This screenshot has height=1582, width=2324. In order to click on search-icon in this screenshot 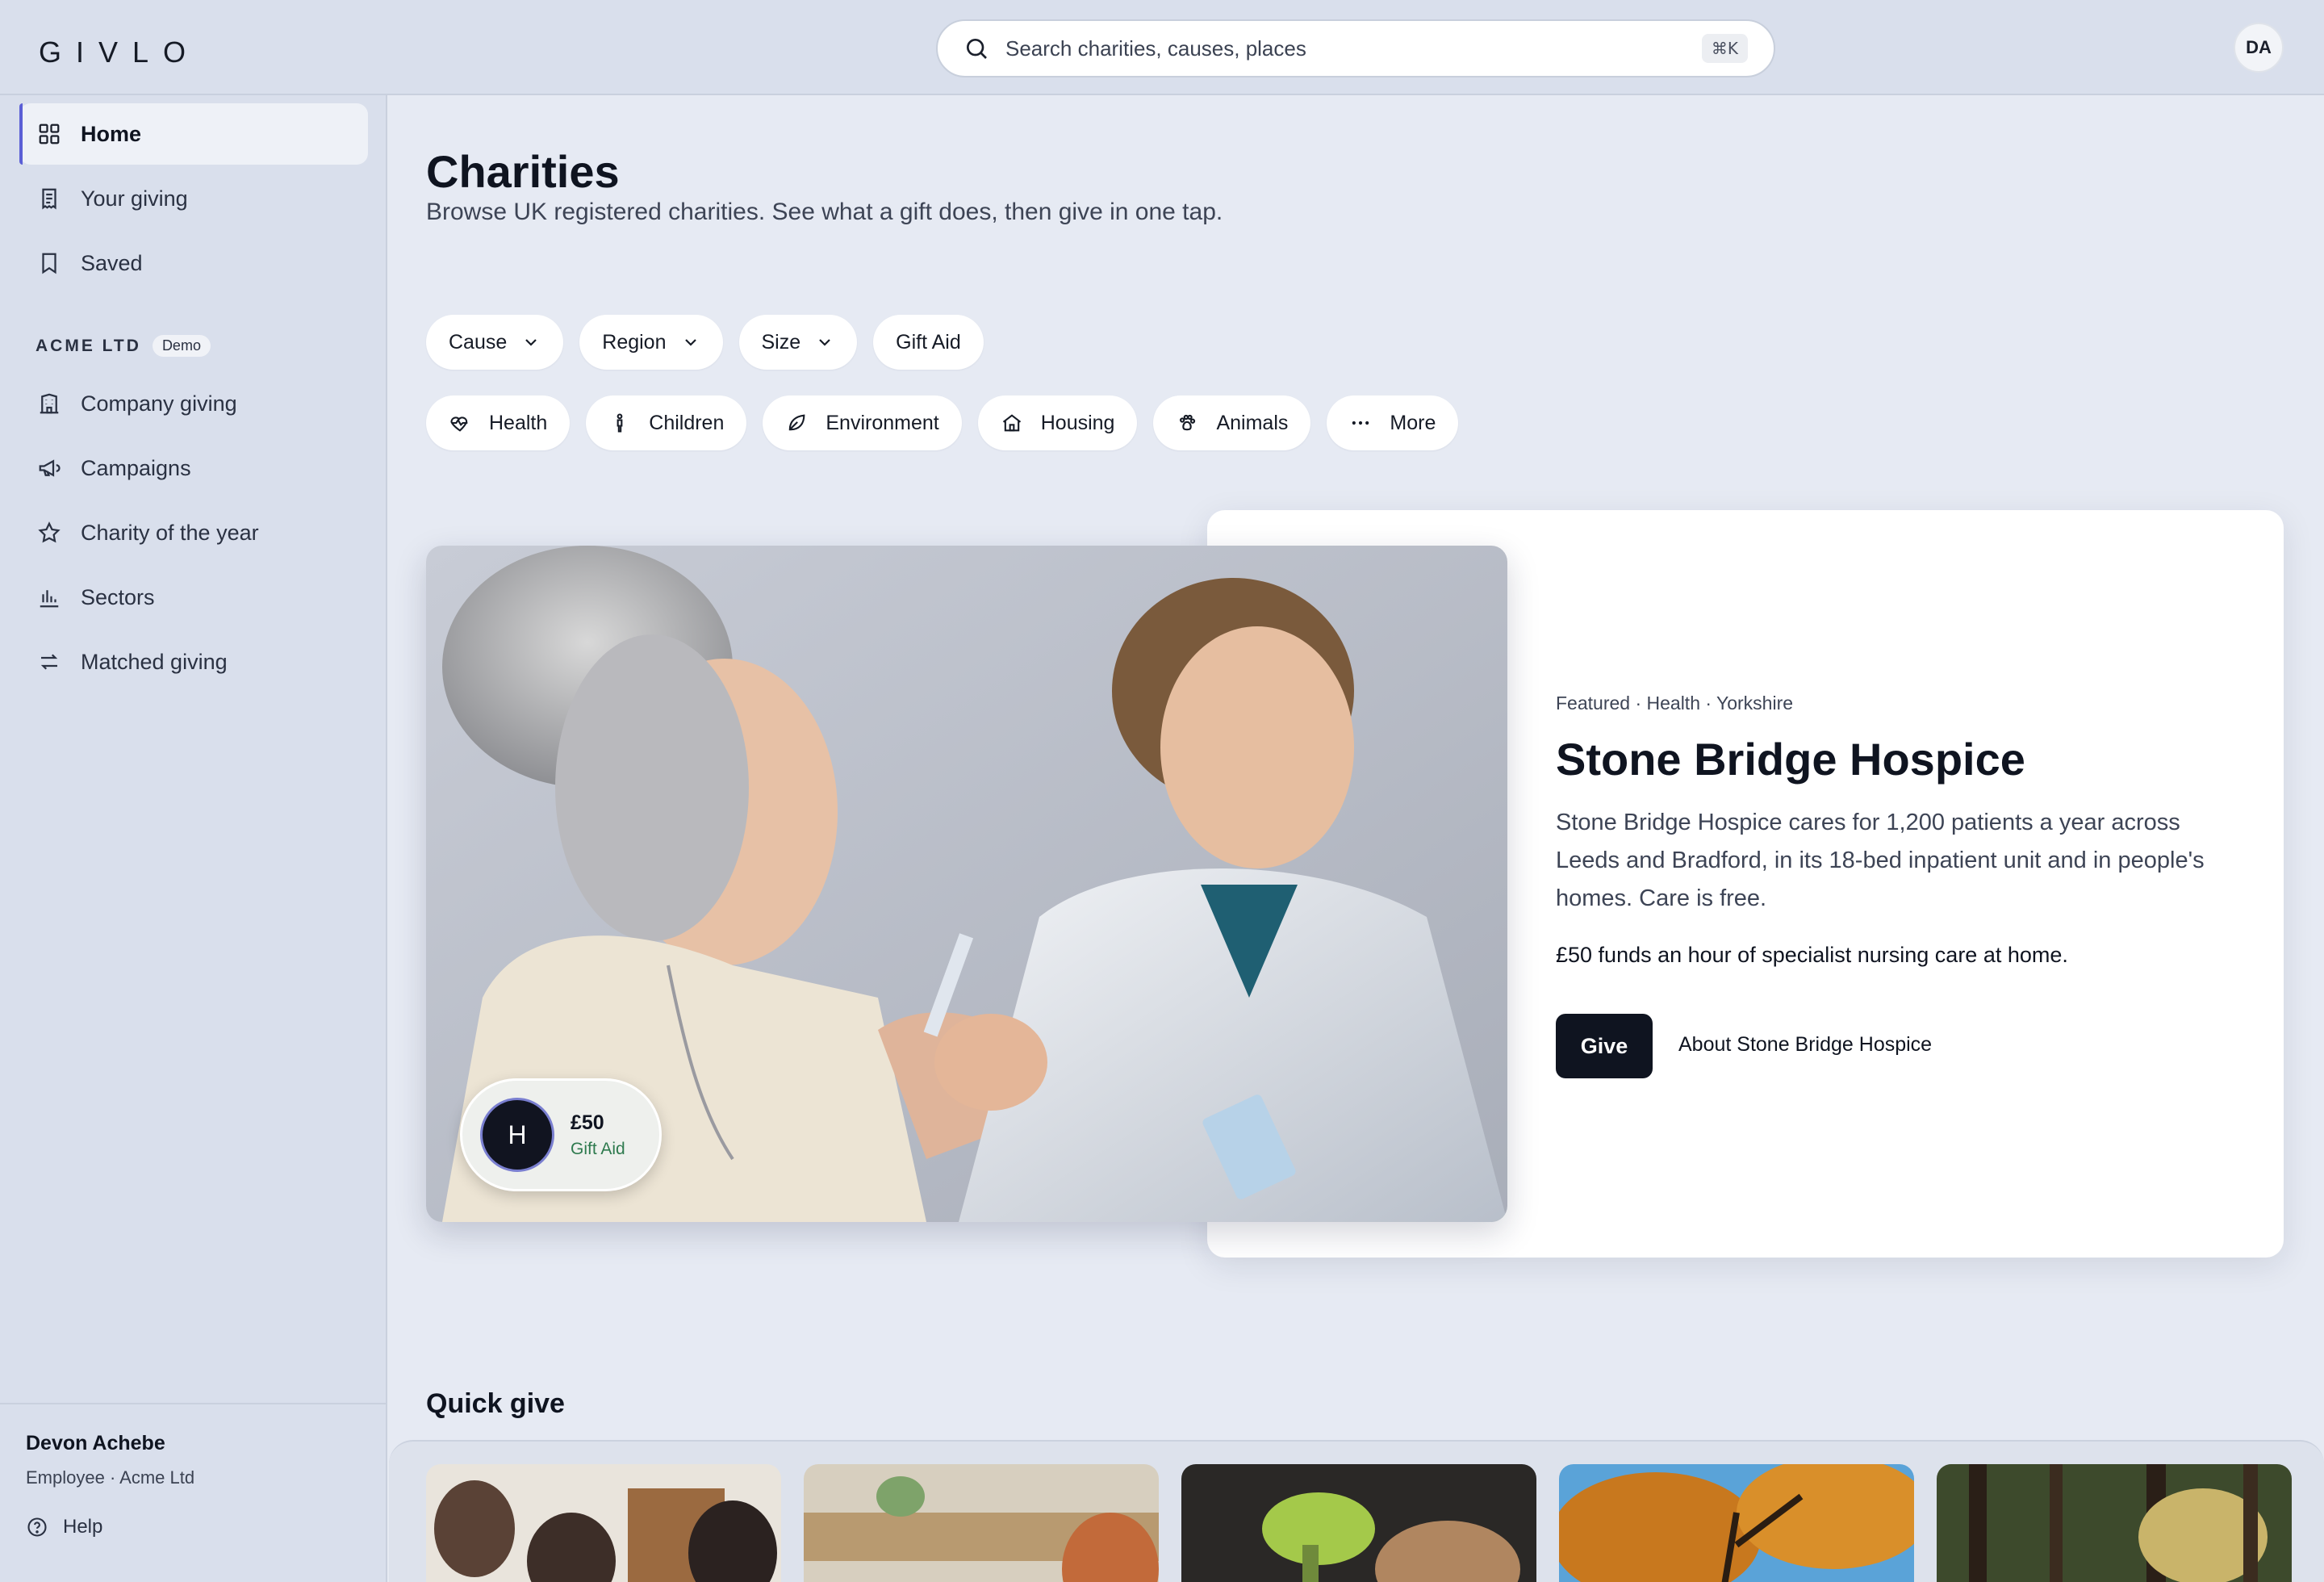, I will do `click(977, 49)`.